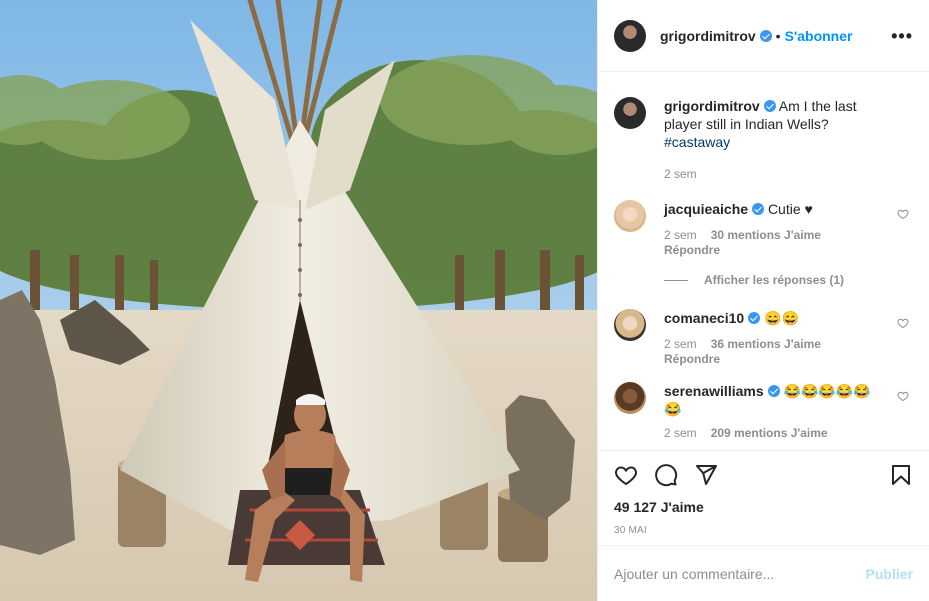  Describe the element at coordinates (680, 174) in the screenshot. I see `caption-age: 2 sem` at that location.